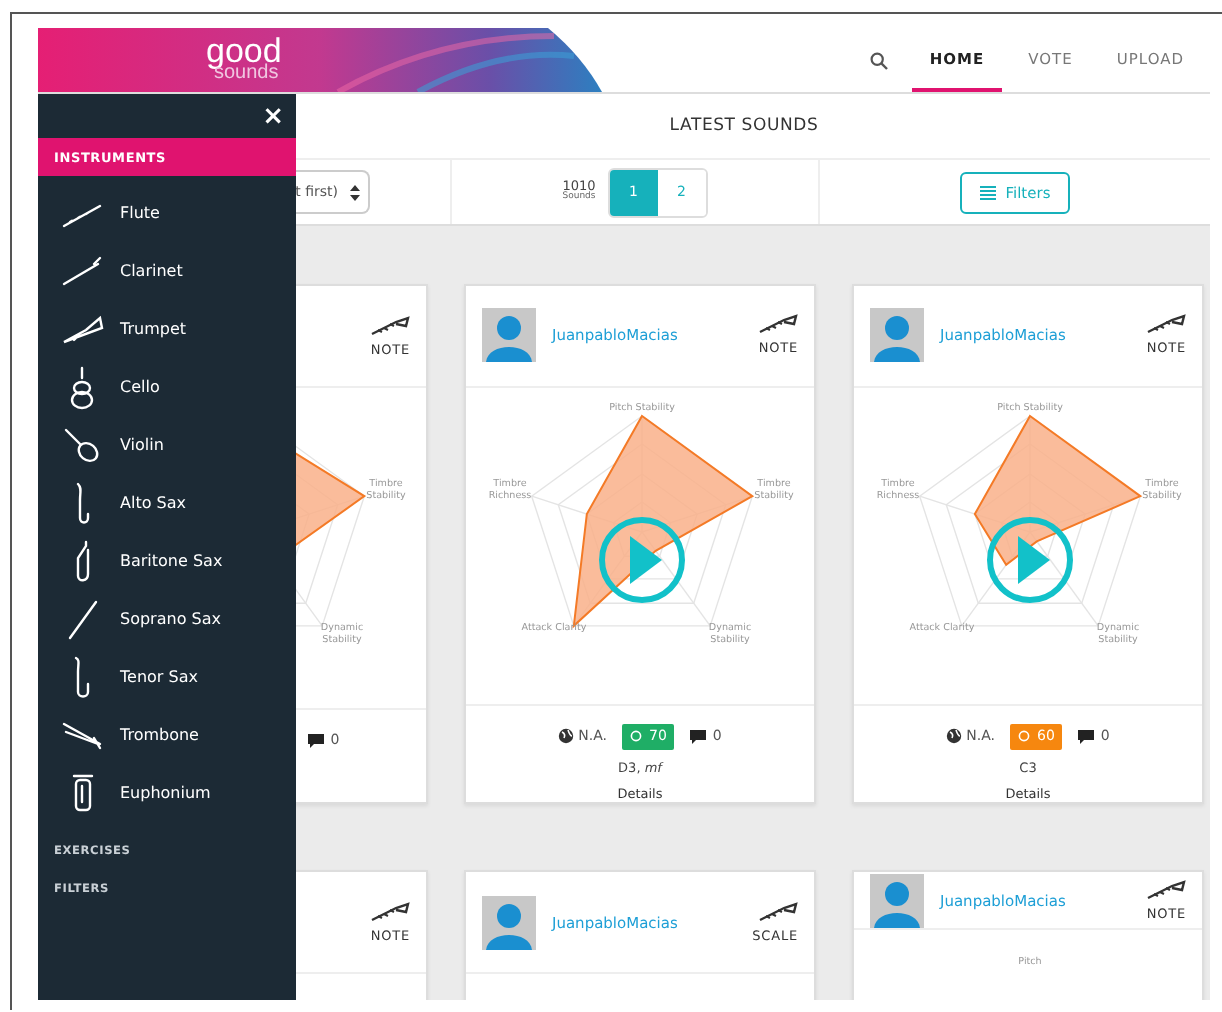 This screenshot has width=1222, height=1012. Describe the element at coordinates (167, 677) in the screenshot. I see `sidebar-item: Tenor Sax` at that location.